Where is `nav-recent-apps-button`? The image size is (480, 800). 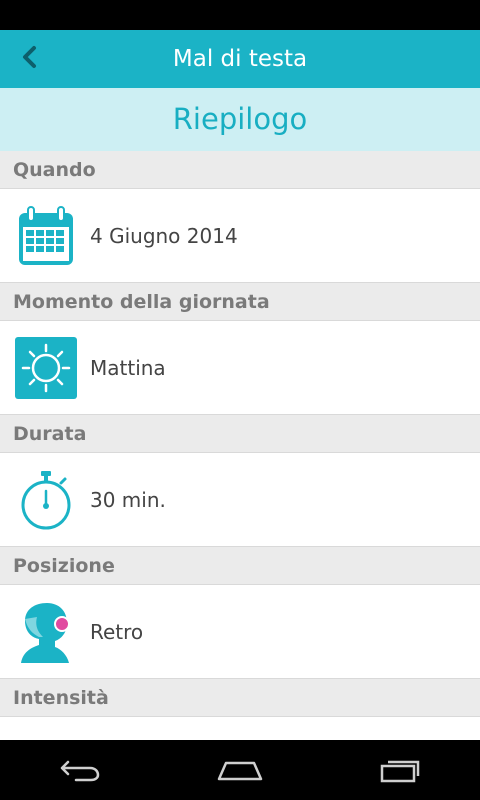 nav-recent-apps-button is located at coordinates (400, 770).